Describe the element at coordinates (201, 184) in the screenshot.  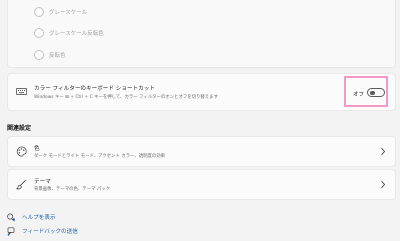
I see `related-setting-themes: テーマ 背景画像、テーマの色、テーマ パック` at that location.